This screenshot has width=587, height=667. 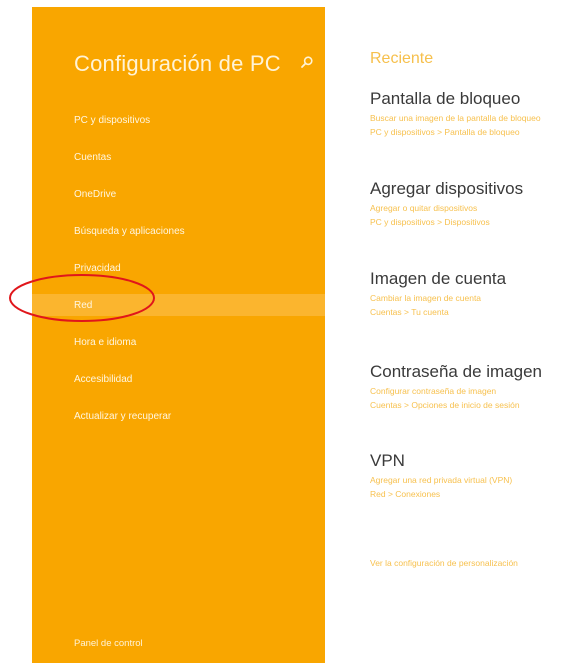 What do you see at coordinates (178, 416) in the screenshot?
I see `sidebar-item-actualizar-y-recuperar: Actualizar y recuperar` at bounding box center [178, 416].